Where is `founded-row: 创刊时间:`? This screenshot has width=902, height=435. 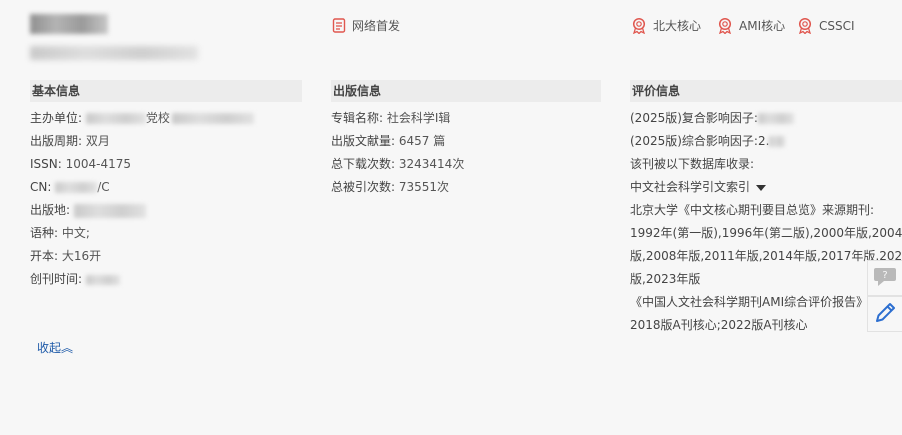
founded-row: 创刊时间: is located at coordinates (166, 279).